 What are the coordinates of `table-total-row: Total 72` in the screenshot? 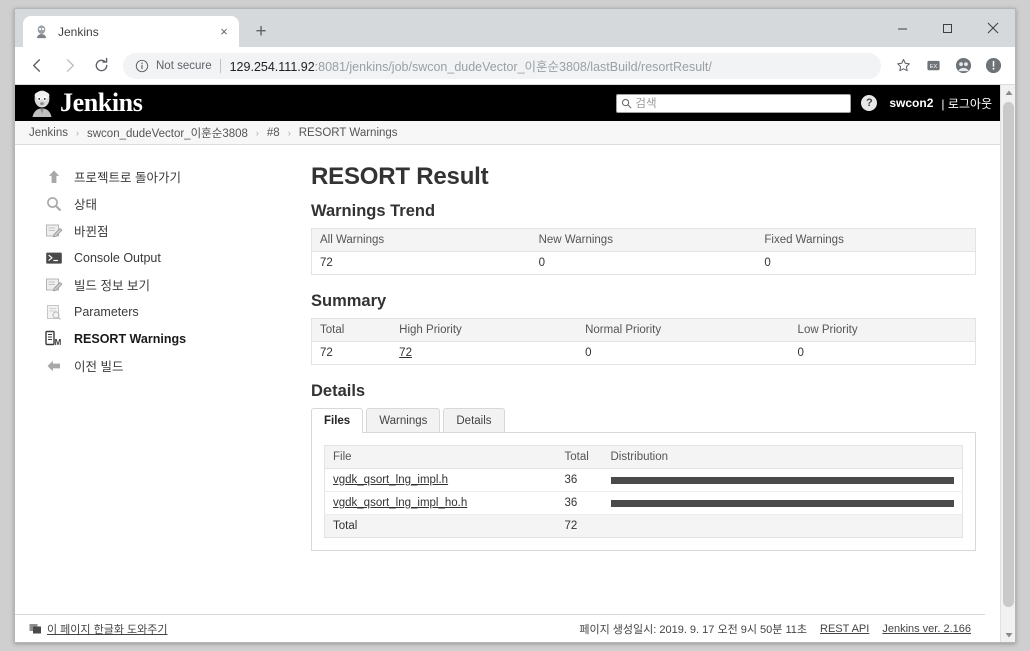 It's located at (643, 526).